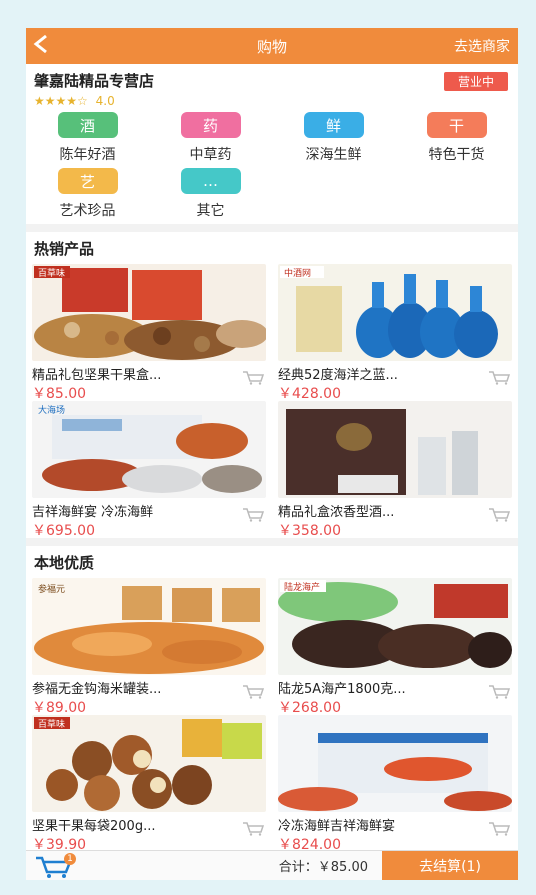 The width and height of the screenshot is (536, 895). Describe the element at coordinates (87, 155) in the screenshot. I see `category-label: 陈年好酒` at that location.